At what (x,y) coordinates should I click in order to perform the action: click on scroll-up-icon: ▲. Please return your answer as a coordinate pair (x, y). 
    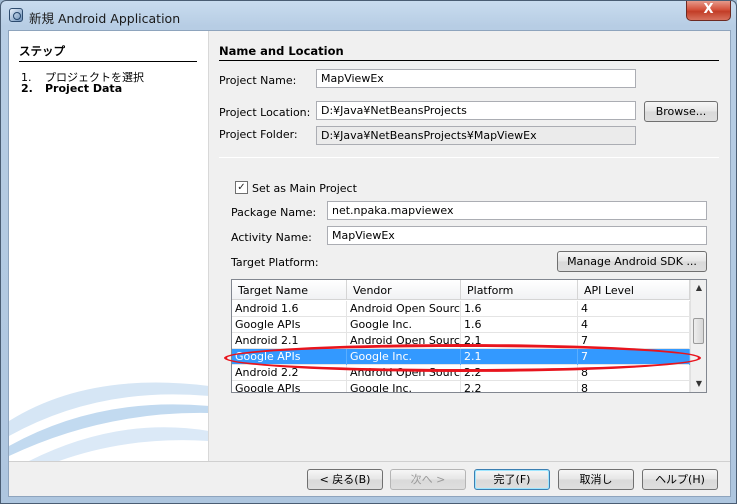
    Looking at the image, I should click on (698, 288).